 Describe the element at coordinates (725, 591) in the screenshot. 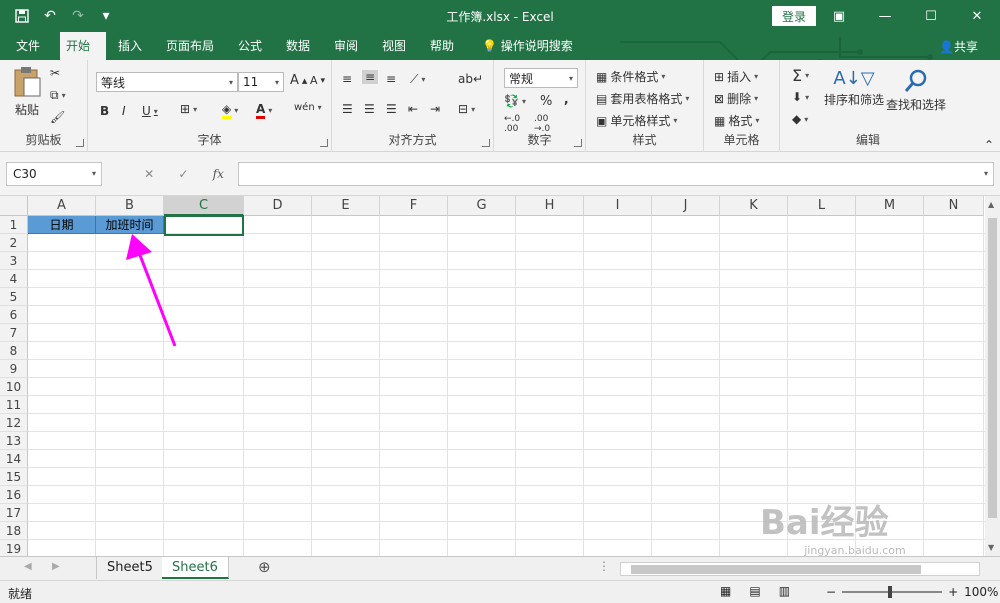

I see `normal-view-icon: ▦` at that location.